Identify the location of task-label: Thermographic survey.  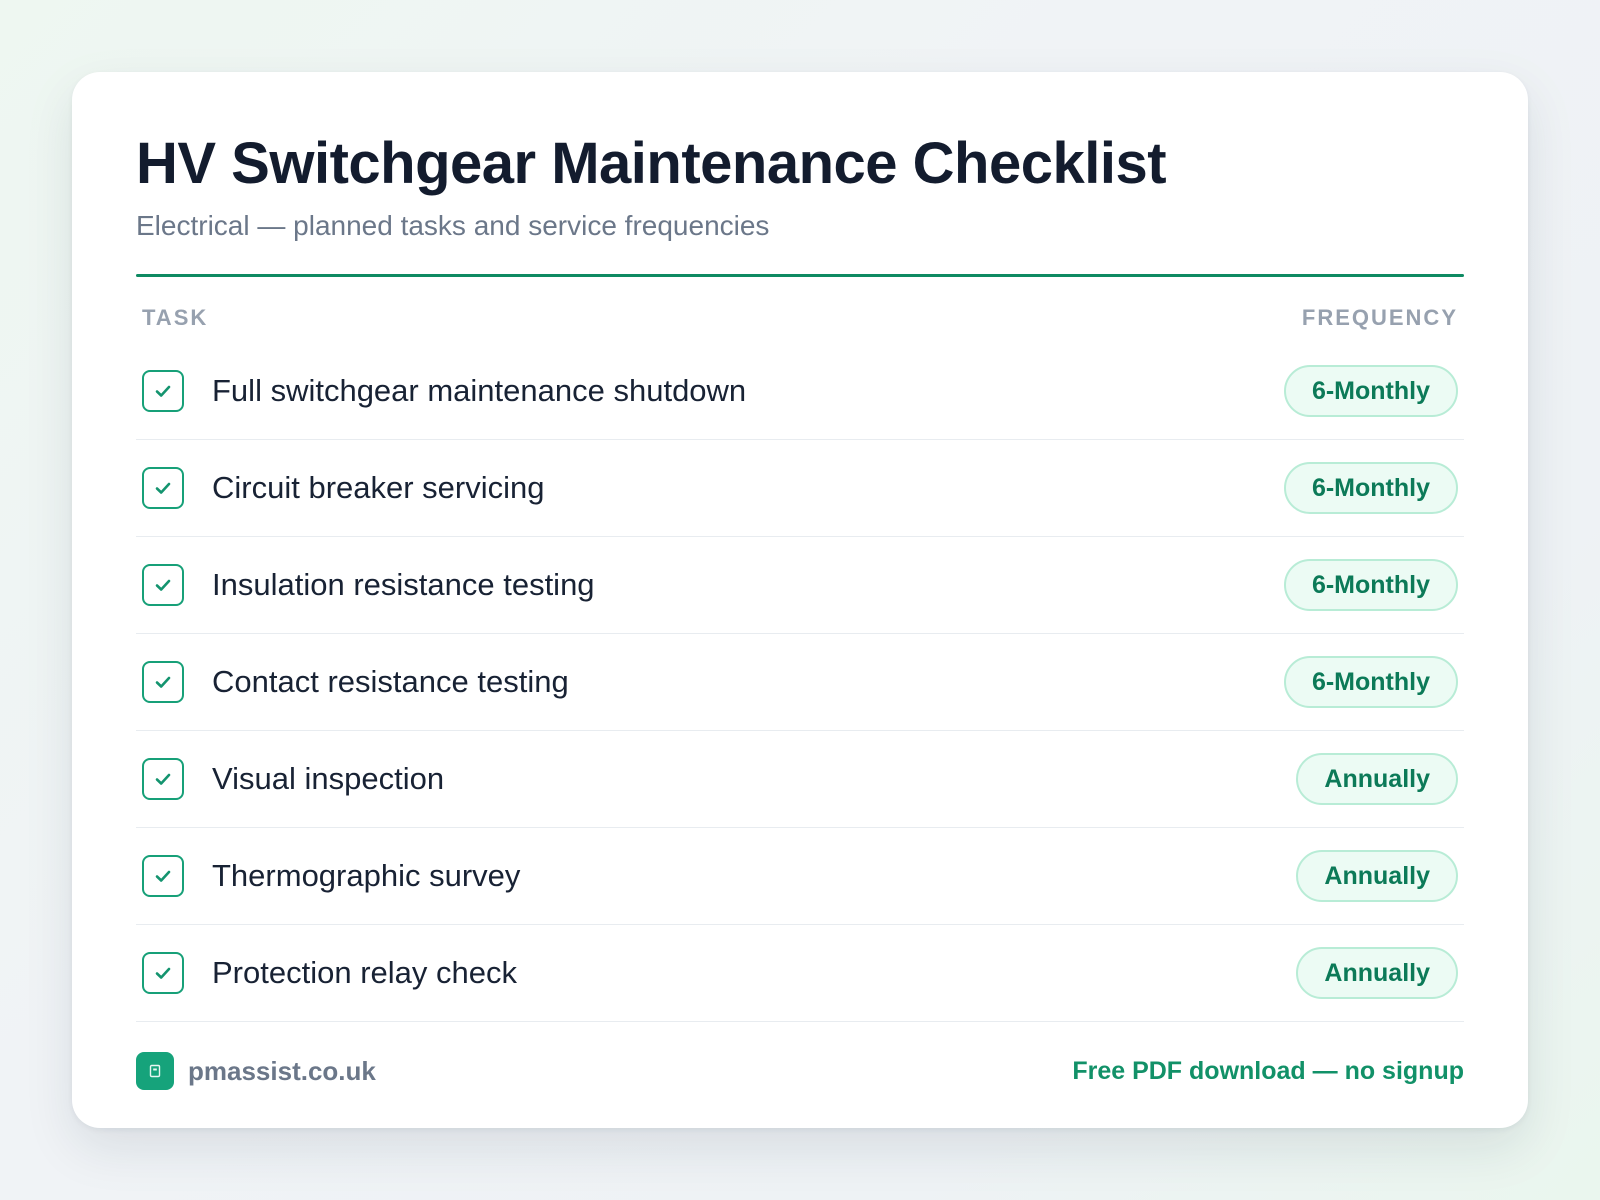
(366, 875).